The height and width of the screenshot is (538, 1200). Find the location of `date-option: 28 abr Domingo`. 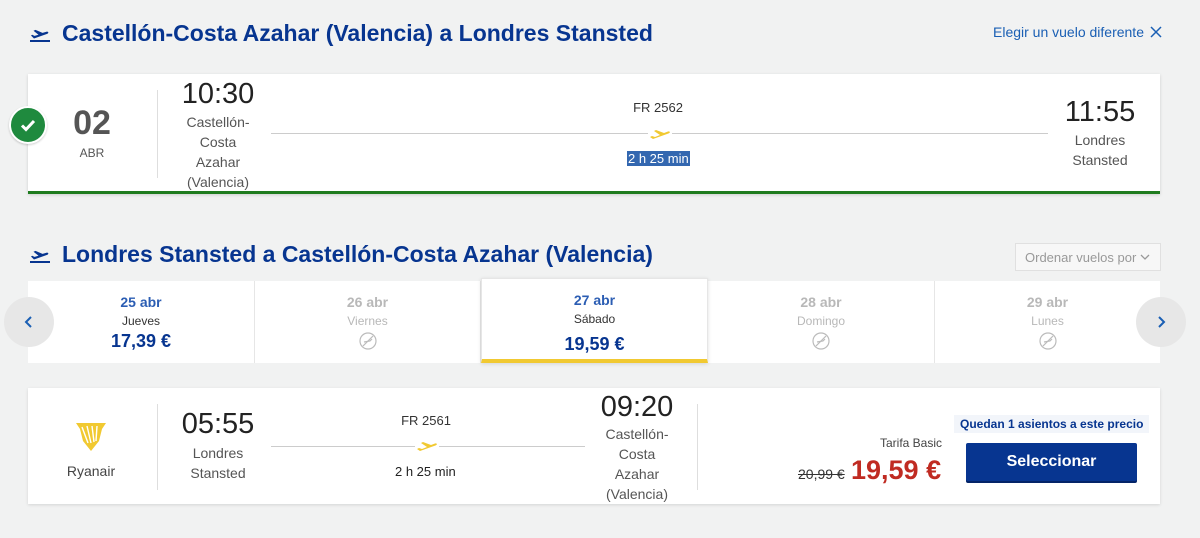

date-option: 28 abr Domingo is located at coordinates (821, 322).